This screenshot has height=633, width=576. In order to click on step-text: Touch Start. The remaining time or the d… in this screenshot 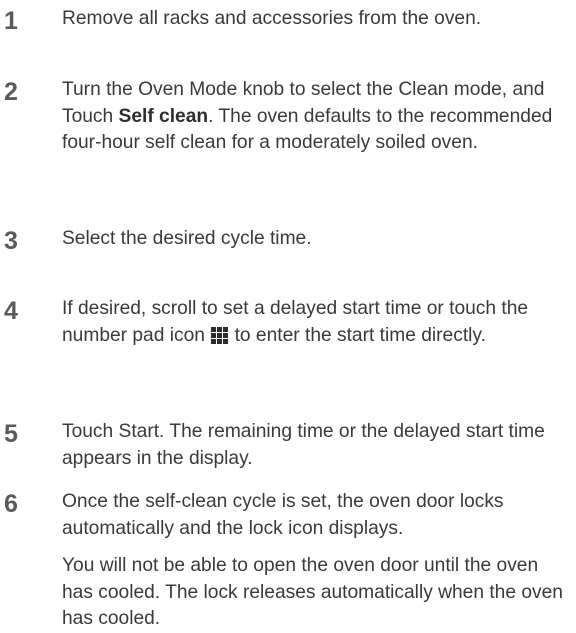, I will do `click(303, 445)`.